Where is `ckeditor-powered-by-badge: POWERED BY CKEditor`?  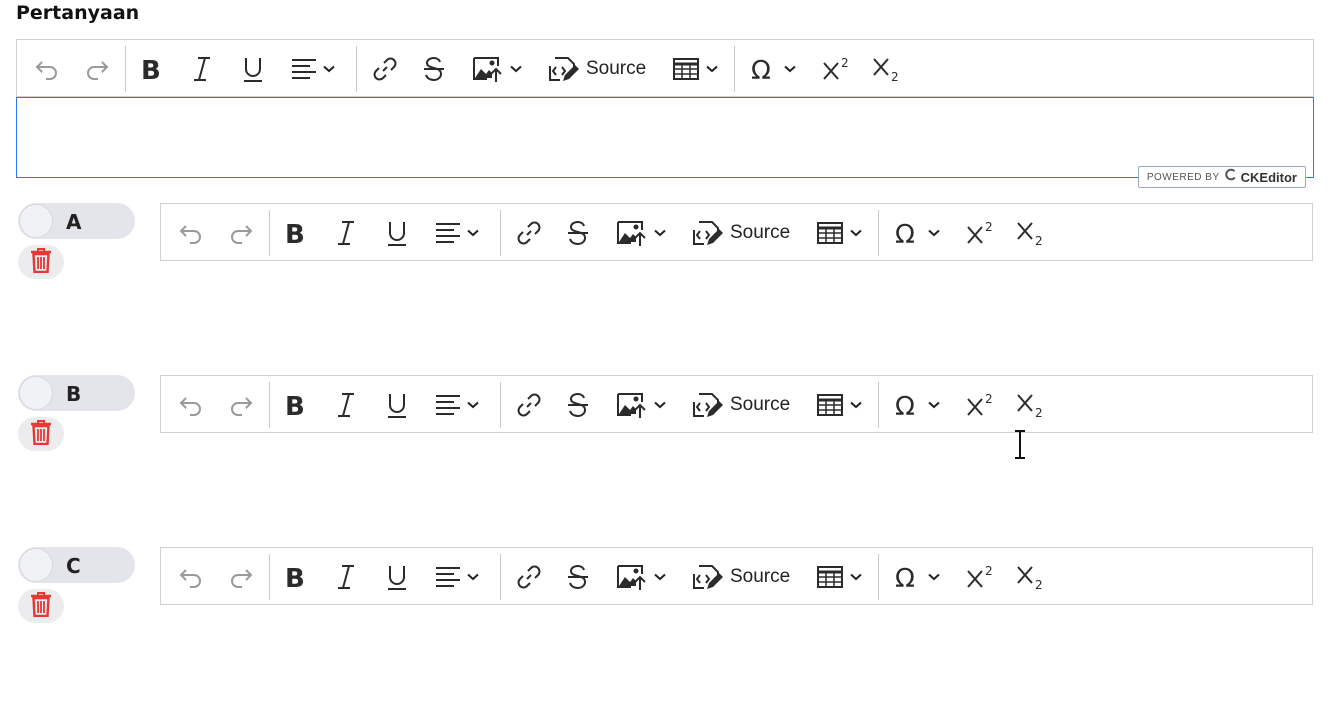 ckeditor-powered-by-badge: POWERED BY CKEditor is located at coordinates (1221, 177).